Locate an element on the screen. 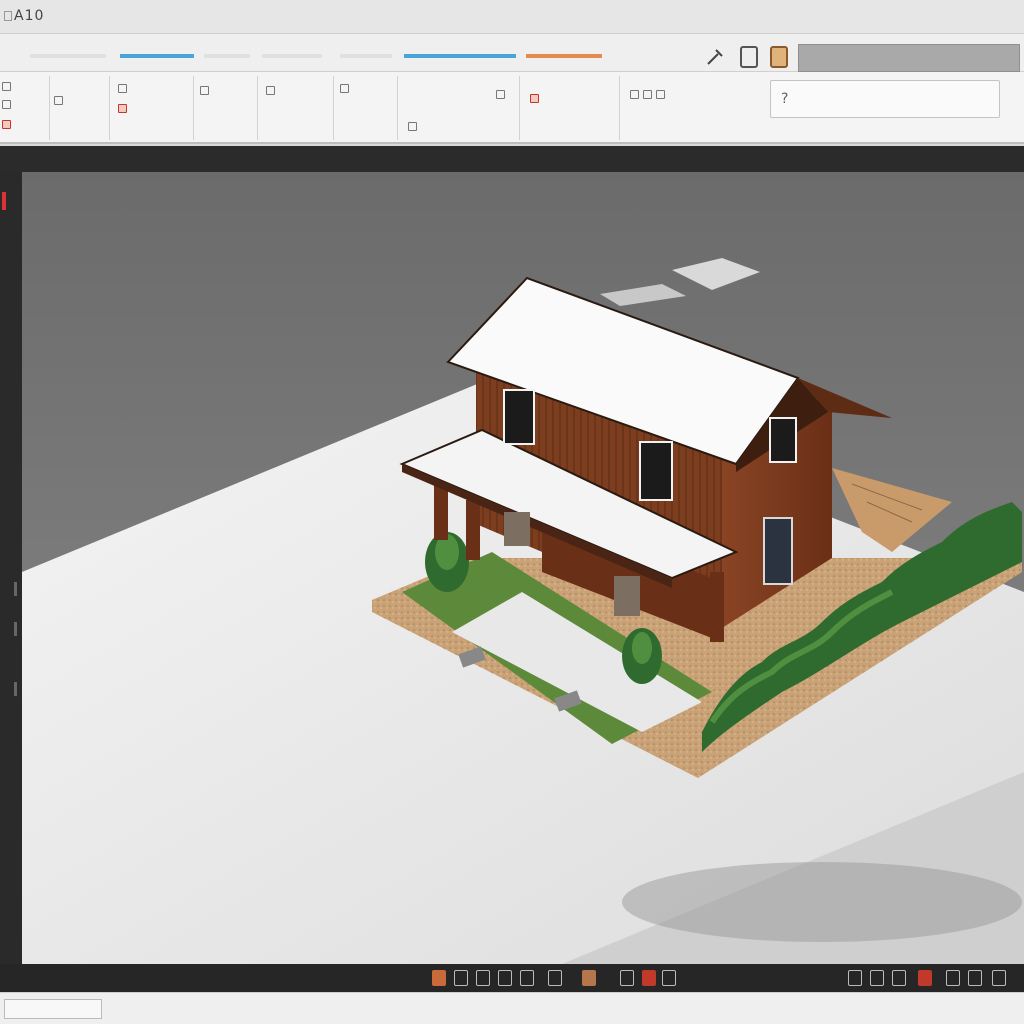 The height and width of the screenshot is (1024, 1024). shrub-center is located at coordinates (642, 656).